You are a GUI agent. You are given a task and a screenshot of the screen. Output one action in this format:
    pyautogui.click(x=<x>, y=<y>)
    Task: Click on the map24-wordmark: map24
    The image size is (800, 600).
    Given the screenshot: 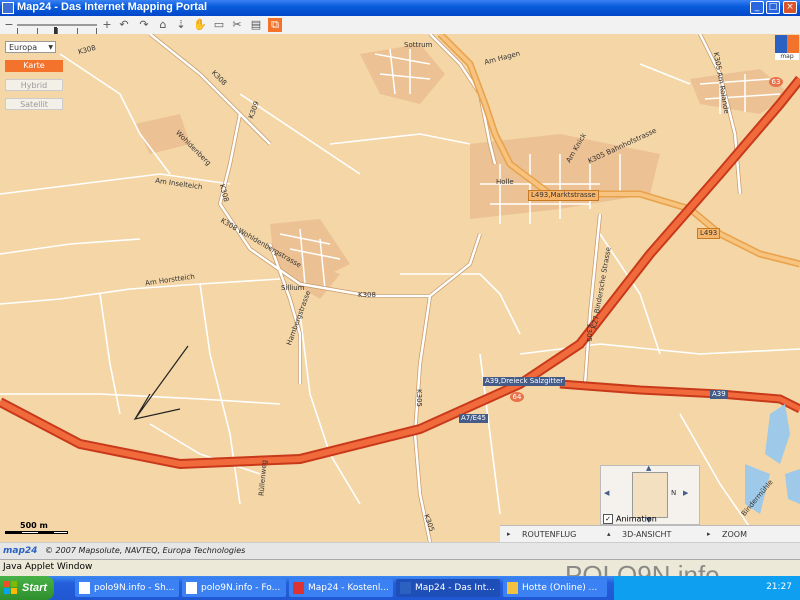 What is the action you would take?
    pyautogui.click(x=20, y=551)
    